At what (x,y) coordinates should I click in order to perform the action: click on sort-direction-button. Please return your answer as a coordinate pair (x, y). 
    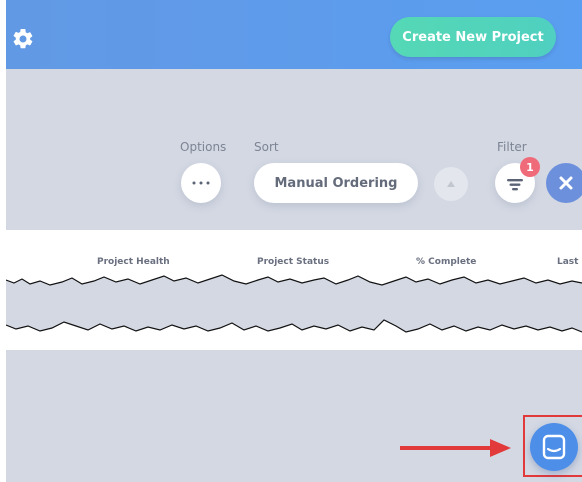
    Looking at the image, I should click on (451, 184).